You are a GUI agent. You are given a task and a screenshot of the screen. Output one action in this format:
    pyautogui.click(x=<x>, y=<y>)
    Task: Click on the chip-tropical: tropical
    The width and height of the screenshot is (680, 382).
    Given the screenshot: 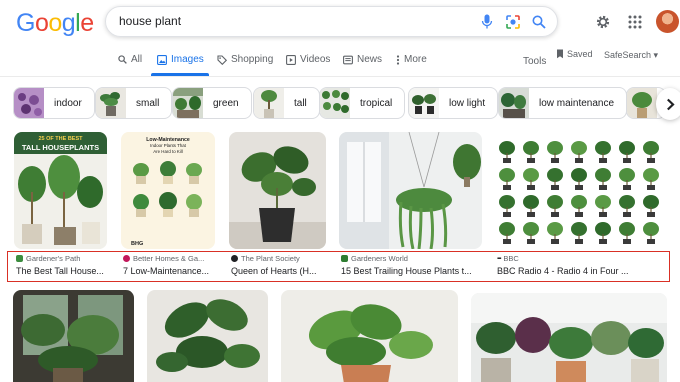 What is the action you would take?
    pyautogui.click(x=362, y=103)
    